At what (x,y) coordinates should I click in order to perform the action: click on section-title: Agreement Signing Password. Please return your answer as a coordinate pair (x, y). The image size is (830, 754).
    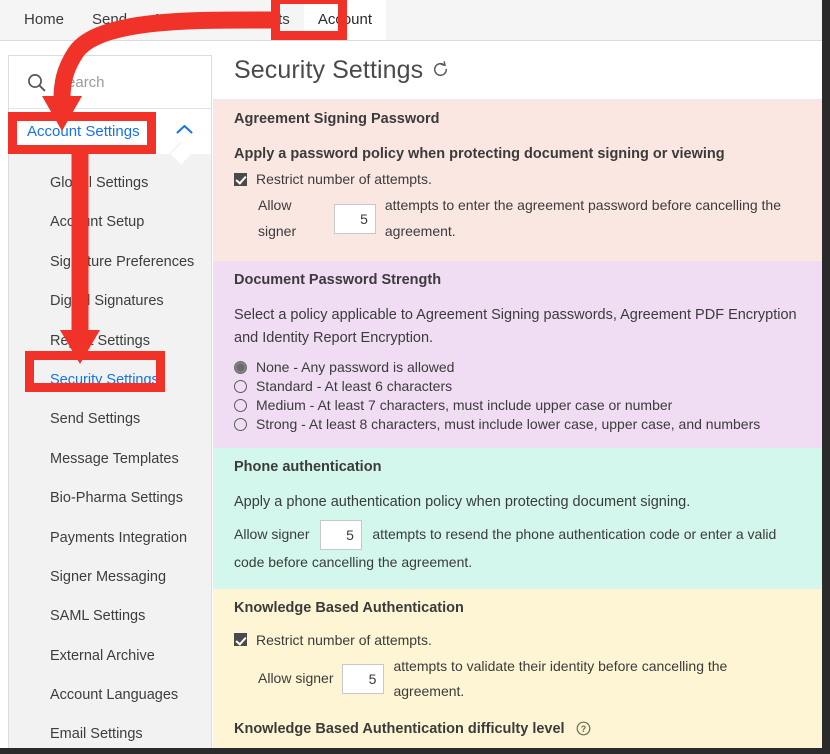
    Looking at the image, I should click on (337, 119).